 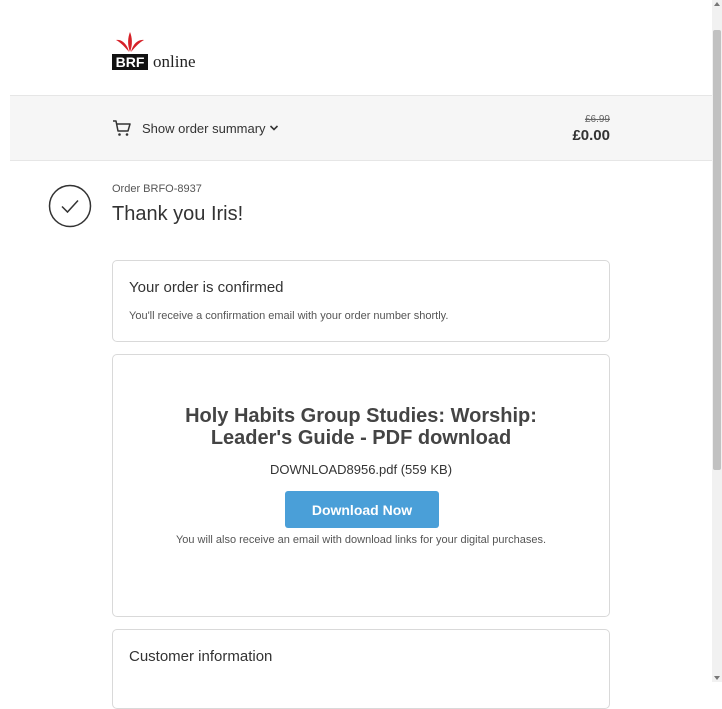 I want to click on brf-logo-mark: BRF, so click(x=130, y=51).